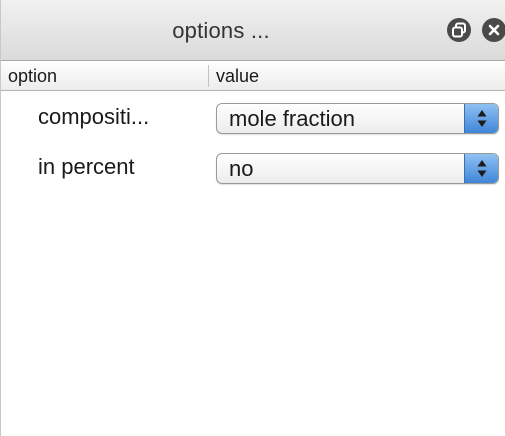 This screenshot has width=505, height=436. I want to click on in-percent-select: no, so click(357, 168).